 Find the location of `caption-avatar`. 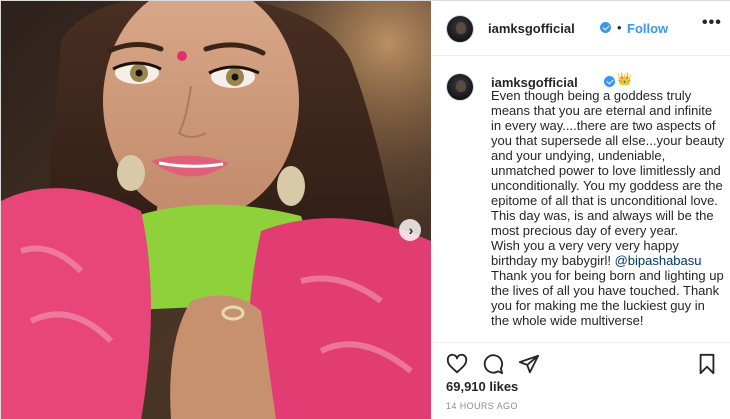

caption-avatar is located at coordinates (460, 87).